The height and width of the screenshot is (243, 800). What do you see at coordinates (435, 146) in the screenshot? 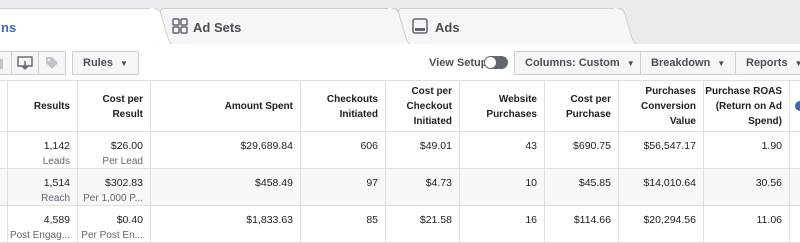
I see `cost-per-checkout-value: $49.01` at bounding box center [435, 146].